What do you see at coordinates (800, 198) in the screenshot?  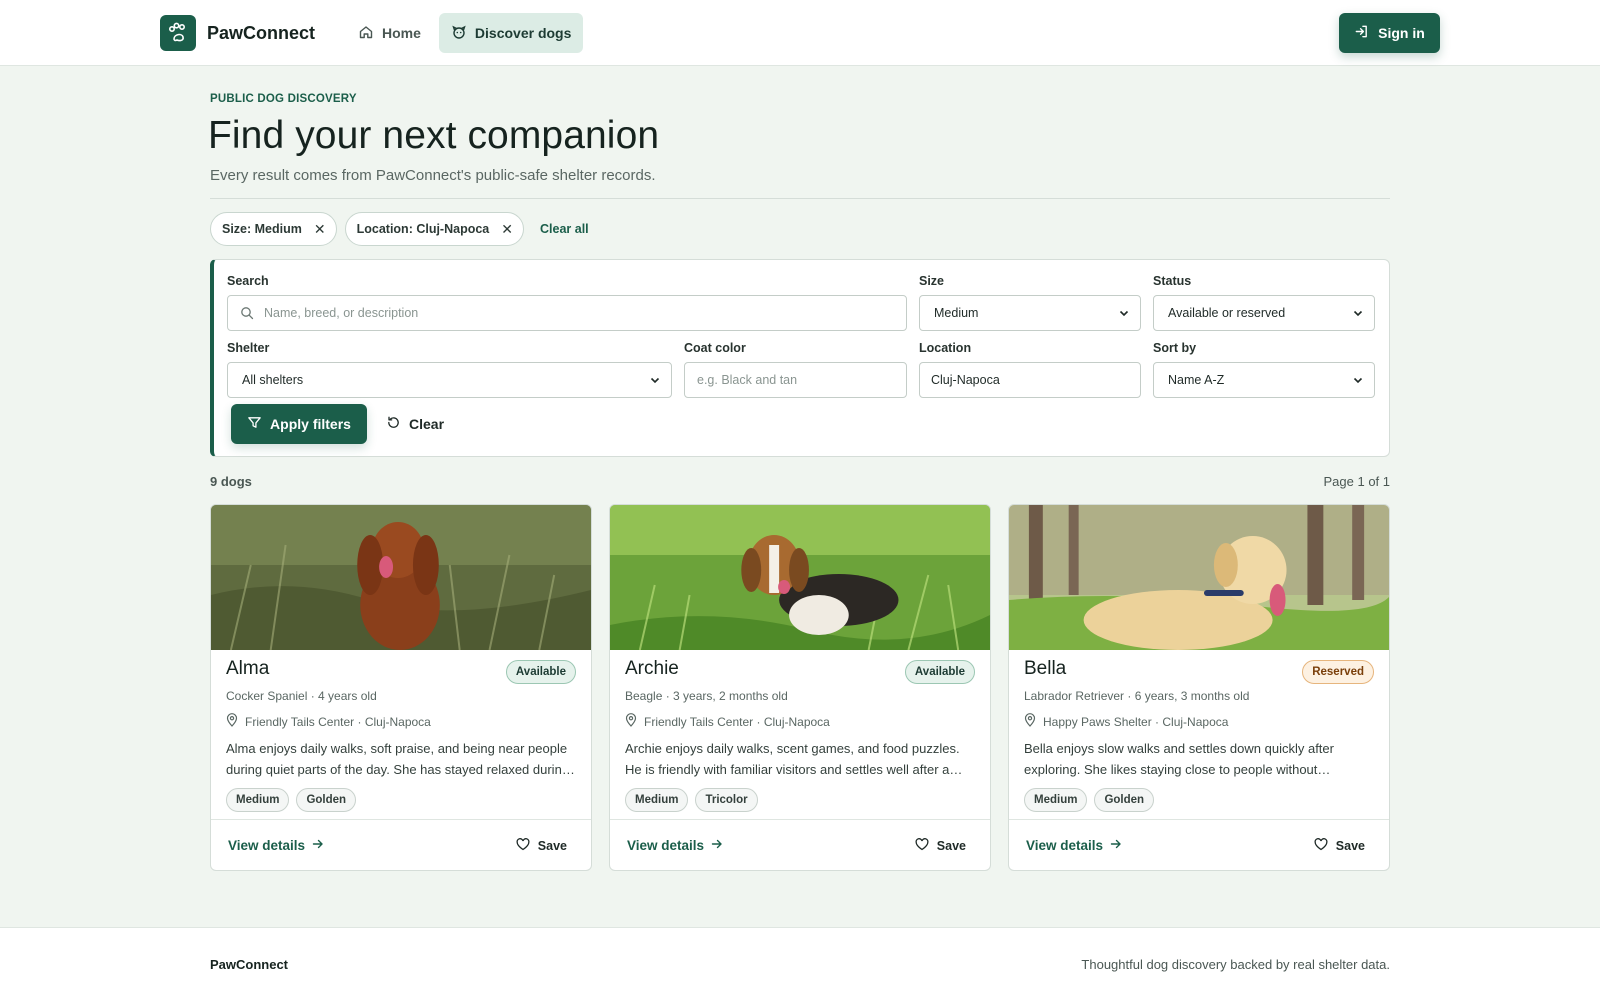 I see `divider` at bounding box center [800, 198].